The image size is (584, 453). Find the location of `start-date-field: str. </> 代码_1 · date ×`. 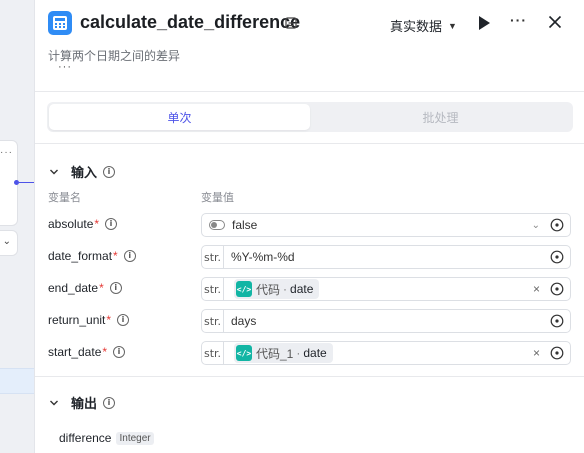

start-date-field: str. </> 代码_1 · date × is located at coordinates (386, 353).